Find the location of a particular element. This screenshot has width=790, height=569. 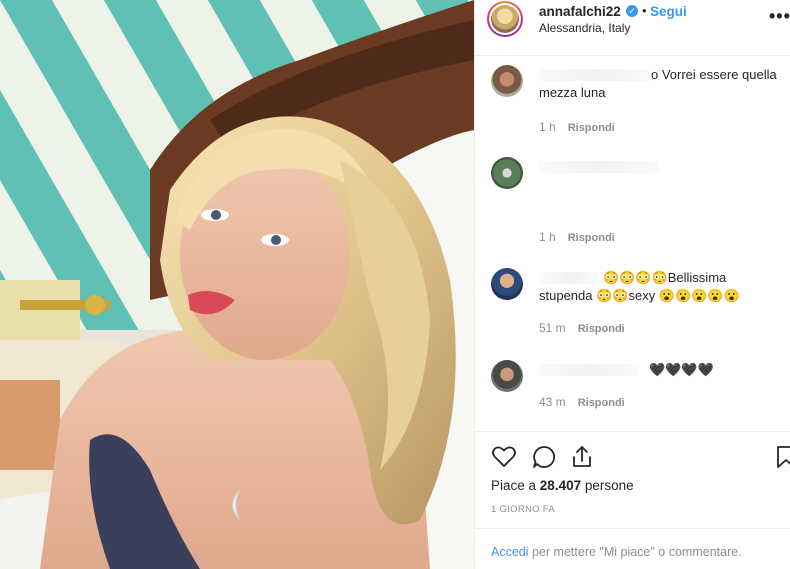

heart-icon is located at coordinates (504, 457).